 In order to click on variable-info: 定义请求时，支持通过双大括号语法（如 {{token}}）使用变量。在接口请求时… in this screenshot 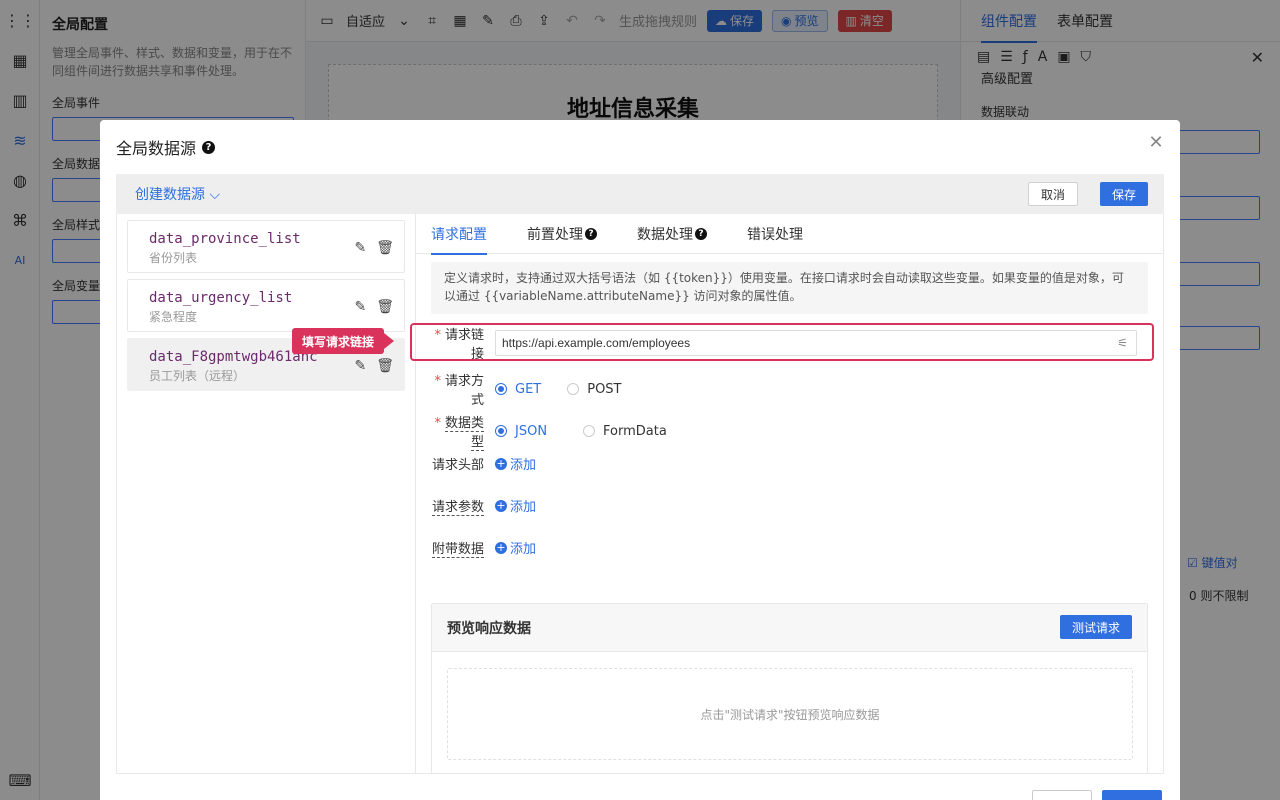, I will do `click(789, 288)`.